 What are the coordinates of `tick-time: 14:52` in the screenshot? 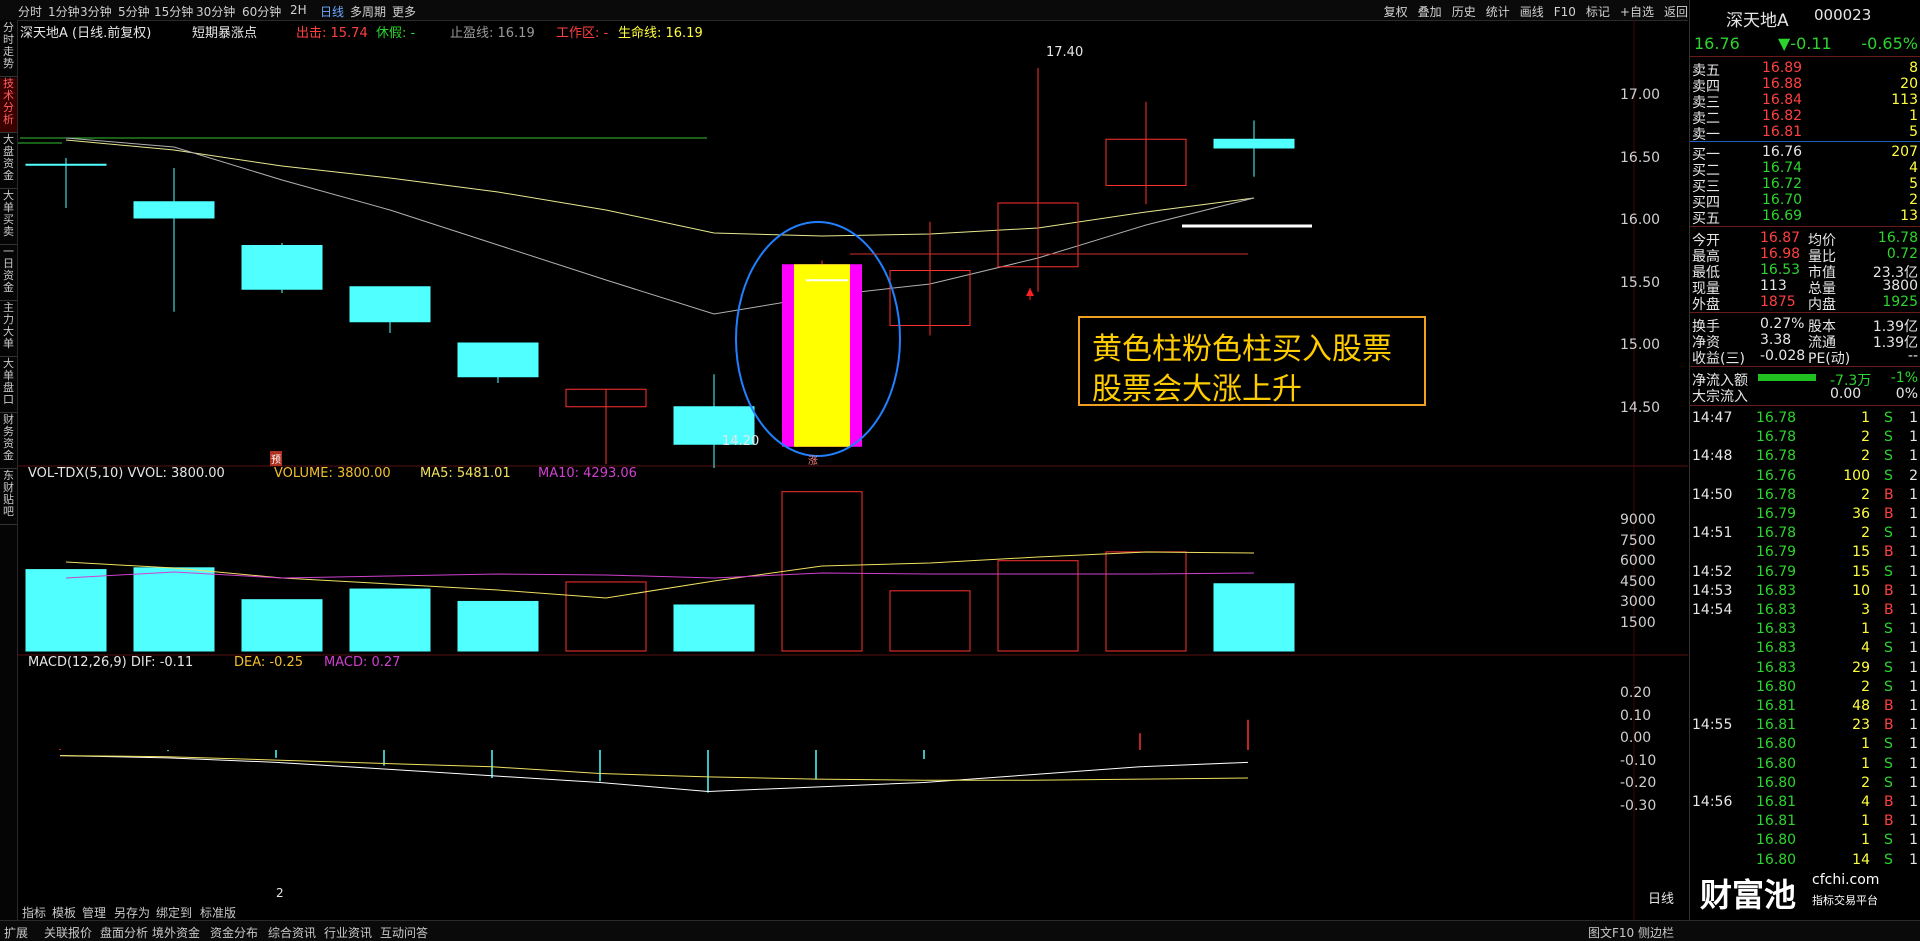 It's located at (1712, 571).